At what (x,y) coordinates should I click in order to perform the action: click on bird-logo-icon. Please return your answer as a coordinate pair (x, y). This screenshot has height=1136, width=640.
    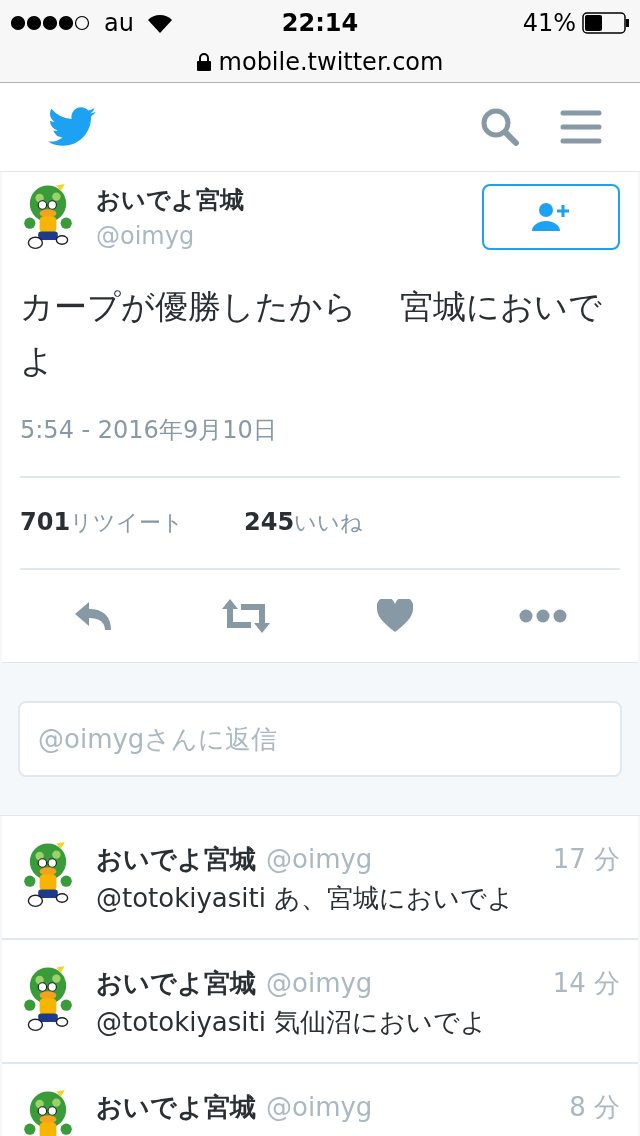
    Looking at the image, I should click on (72, 127).